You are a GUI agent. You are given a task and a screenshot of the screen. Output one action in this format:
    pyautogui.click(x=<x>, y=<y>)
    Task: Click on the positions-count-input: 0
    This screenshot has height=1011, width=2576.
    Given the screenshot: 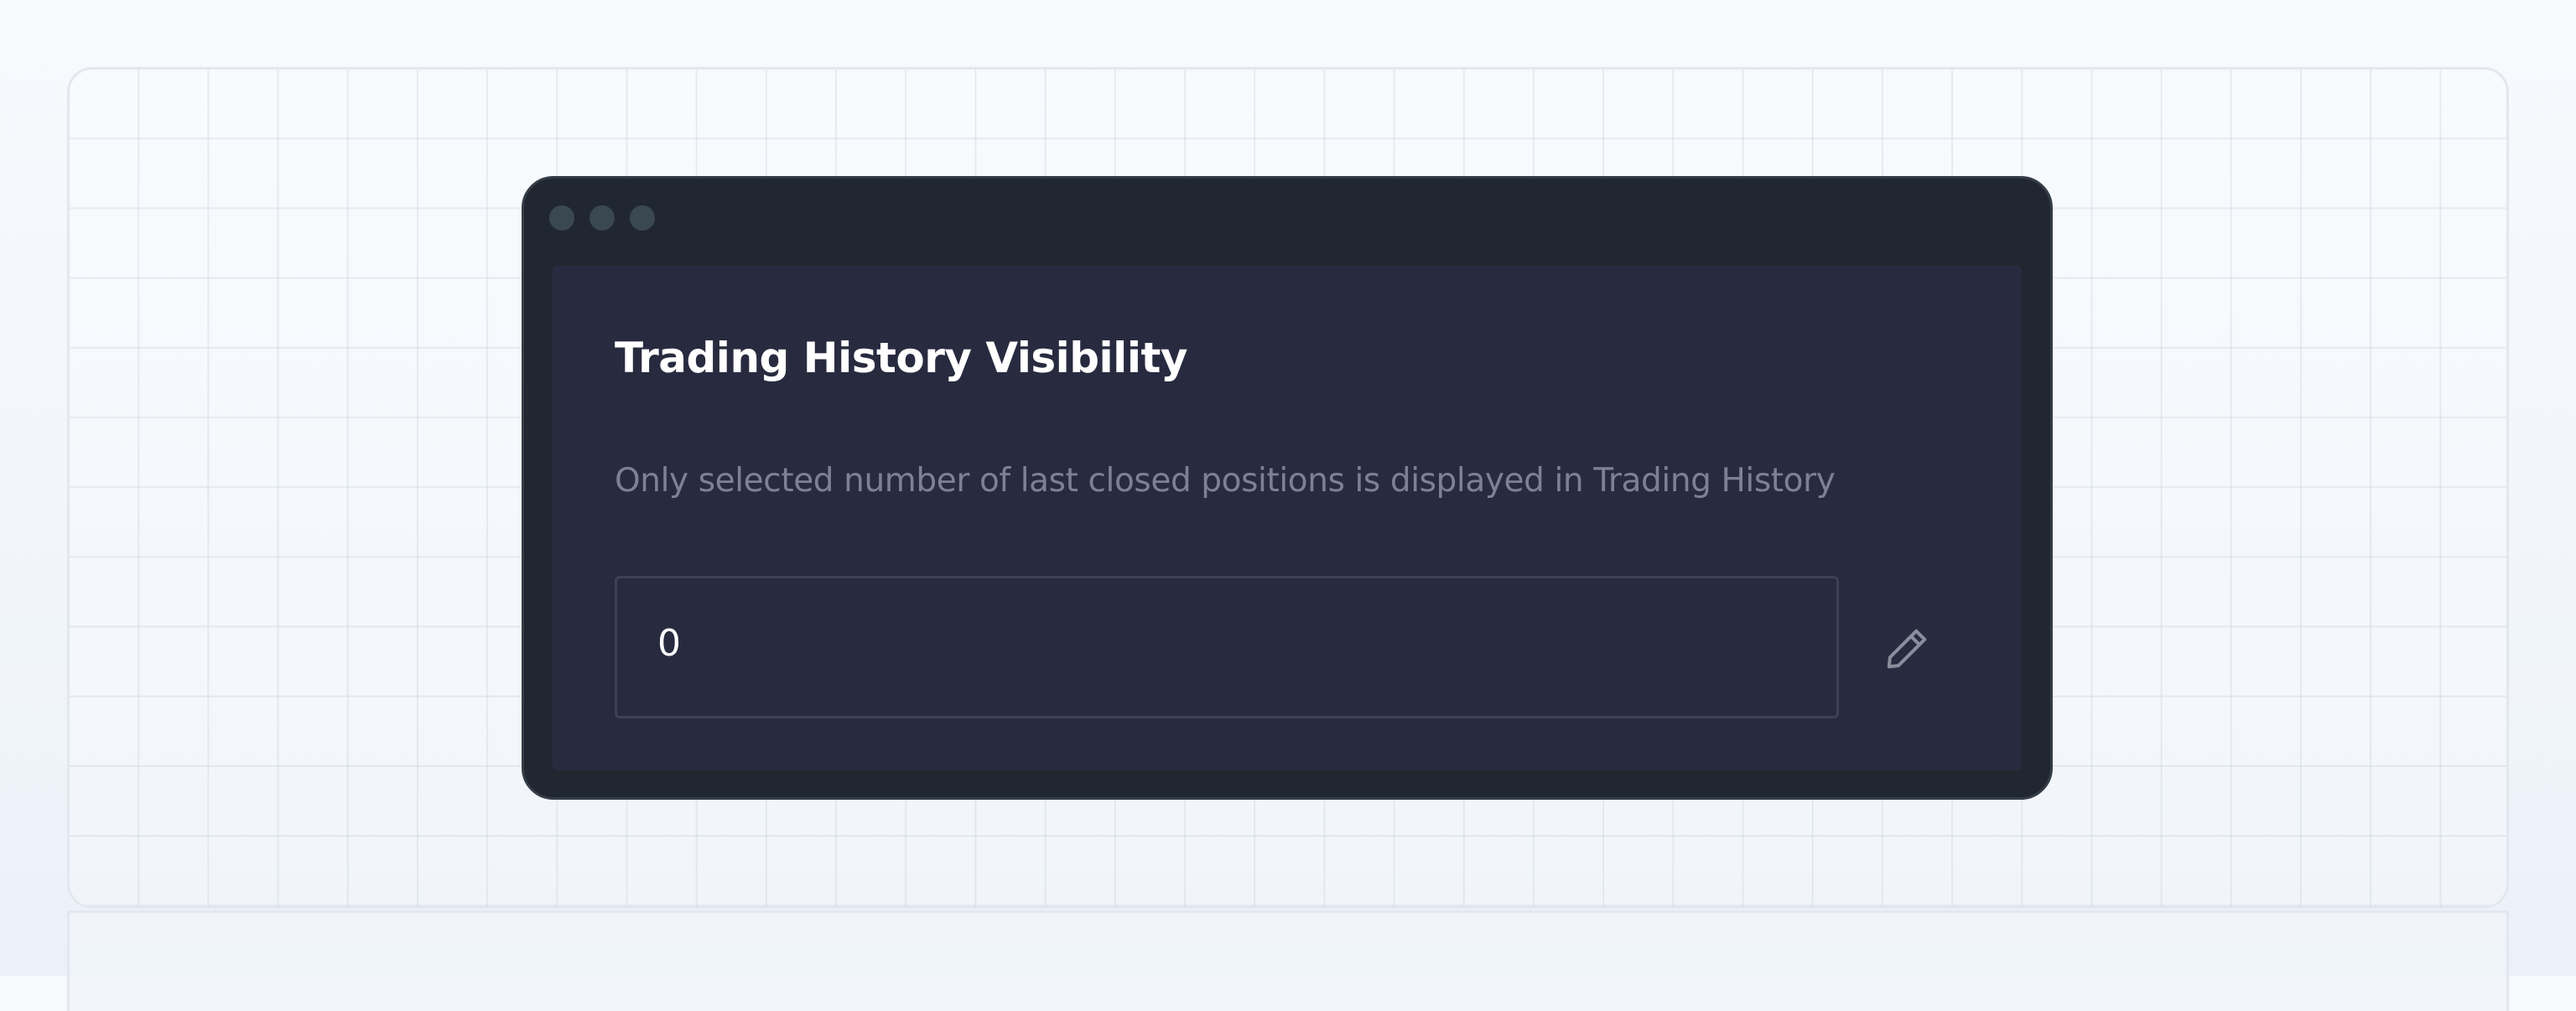 What is the action you would take?
    pyautogui.click(x=1227, y=647)
    